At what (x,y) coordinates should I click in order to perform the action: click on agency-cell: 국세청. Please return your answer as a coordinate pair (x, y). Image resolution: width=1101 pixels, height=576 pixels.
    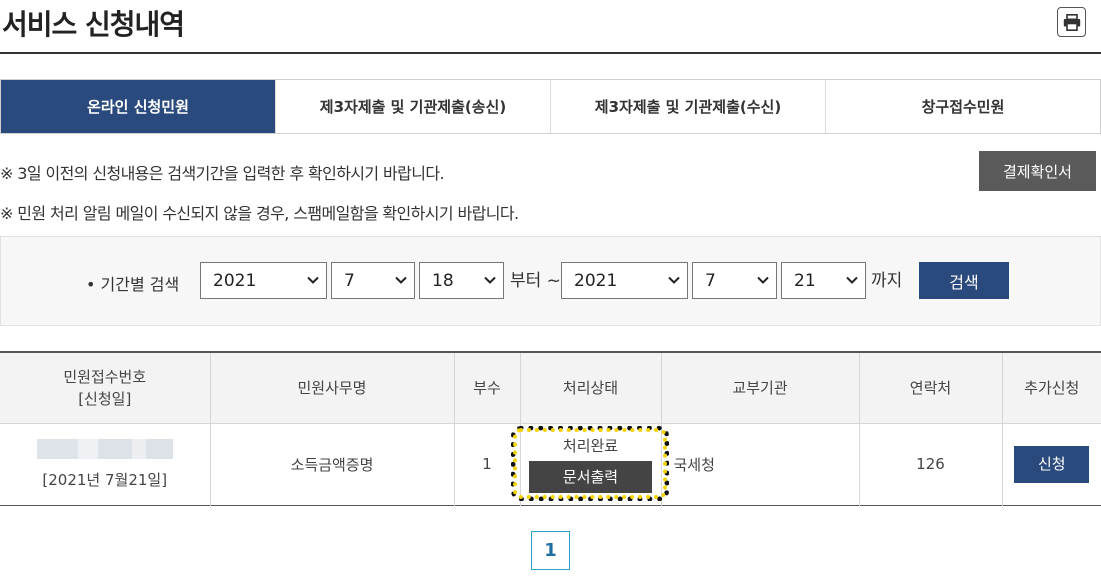
    Looking at the image, I should click on (760, 464).